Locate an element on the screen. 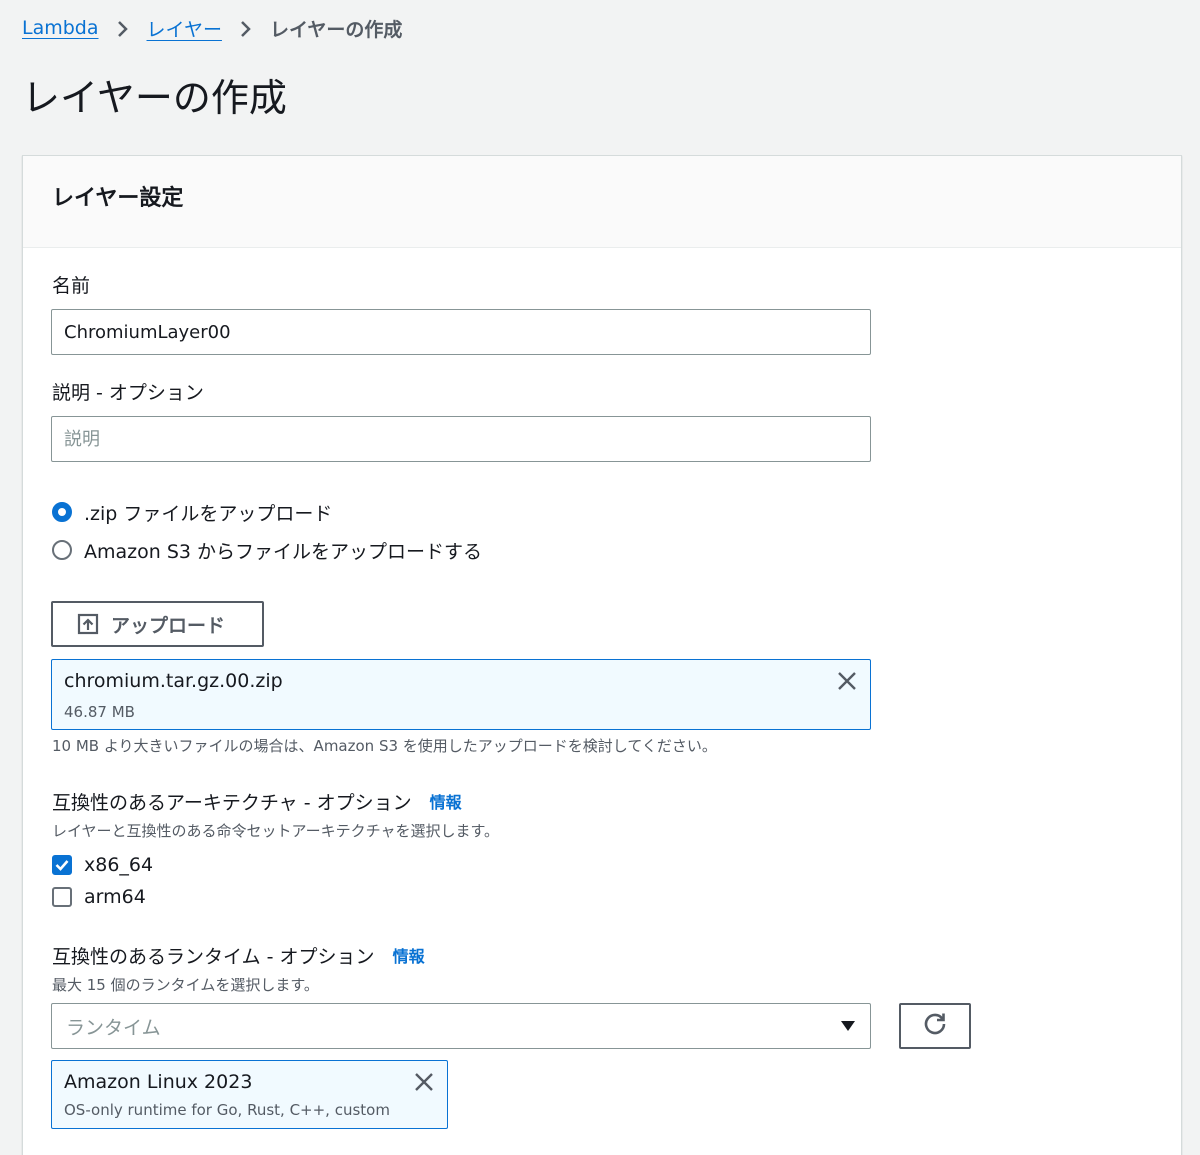 The width and height of the screenshot is (1200, 1155). radio-upload-zip: .zip ファイルをアップロード is located at coordinates (192, 512).